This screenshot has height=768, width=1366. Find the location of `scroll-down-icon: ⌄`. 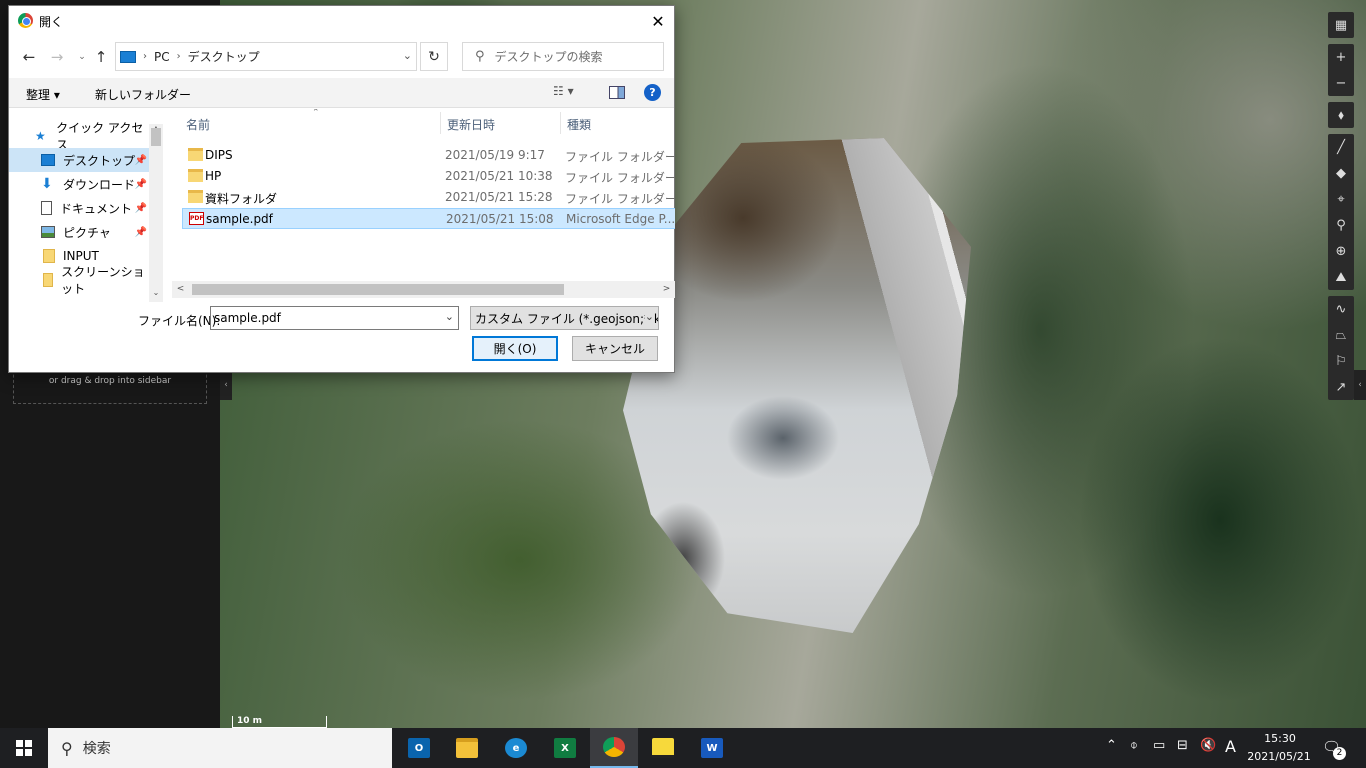

scroll-down-icon: ⌄ is located at coordinates (156, 295).